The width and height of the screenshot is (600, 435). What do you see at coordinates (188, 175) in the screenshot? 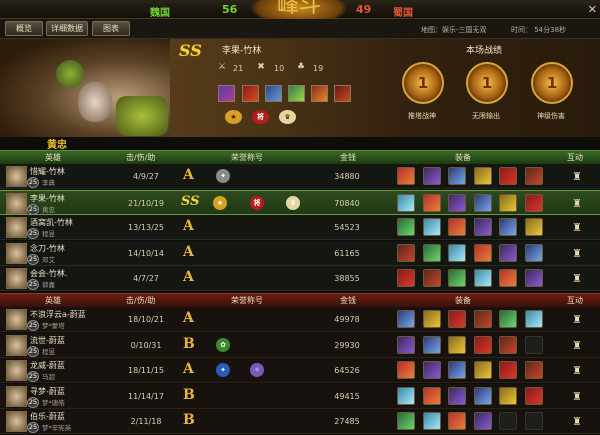
I see `player-rank: A` at bounding box center [188, 175].